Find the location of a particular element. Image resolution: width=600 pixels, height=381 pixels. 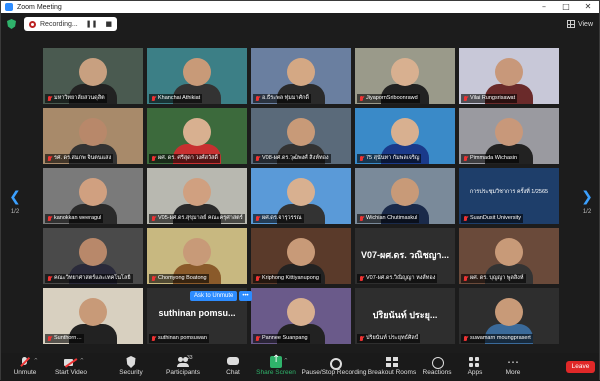

minimize-icon: – is located at coordinates (544, 7).